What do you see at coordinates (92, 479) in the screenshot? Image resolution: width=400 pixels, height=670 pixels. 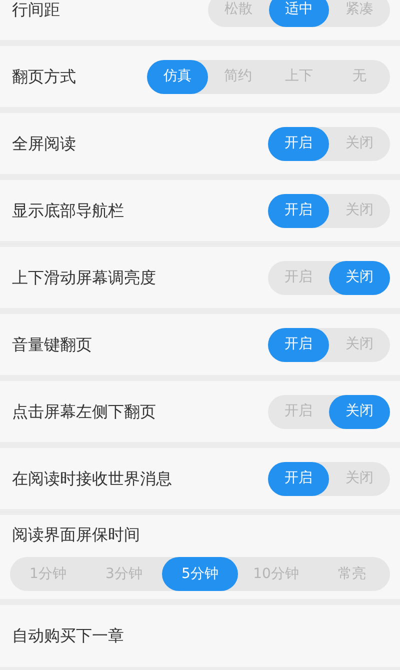 I see `setting-label: 在阅读时接收世界消息` at bounding box center [92, 479].